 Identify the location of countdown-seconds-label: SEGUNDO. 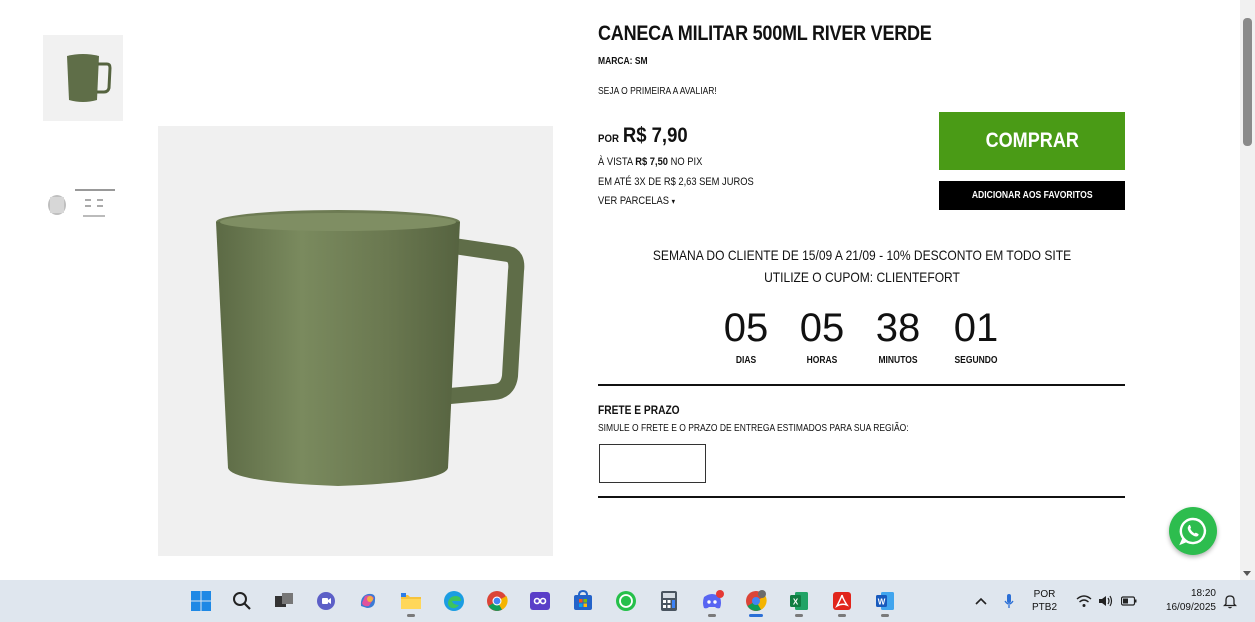
(976, 360).